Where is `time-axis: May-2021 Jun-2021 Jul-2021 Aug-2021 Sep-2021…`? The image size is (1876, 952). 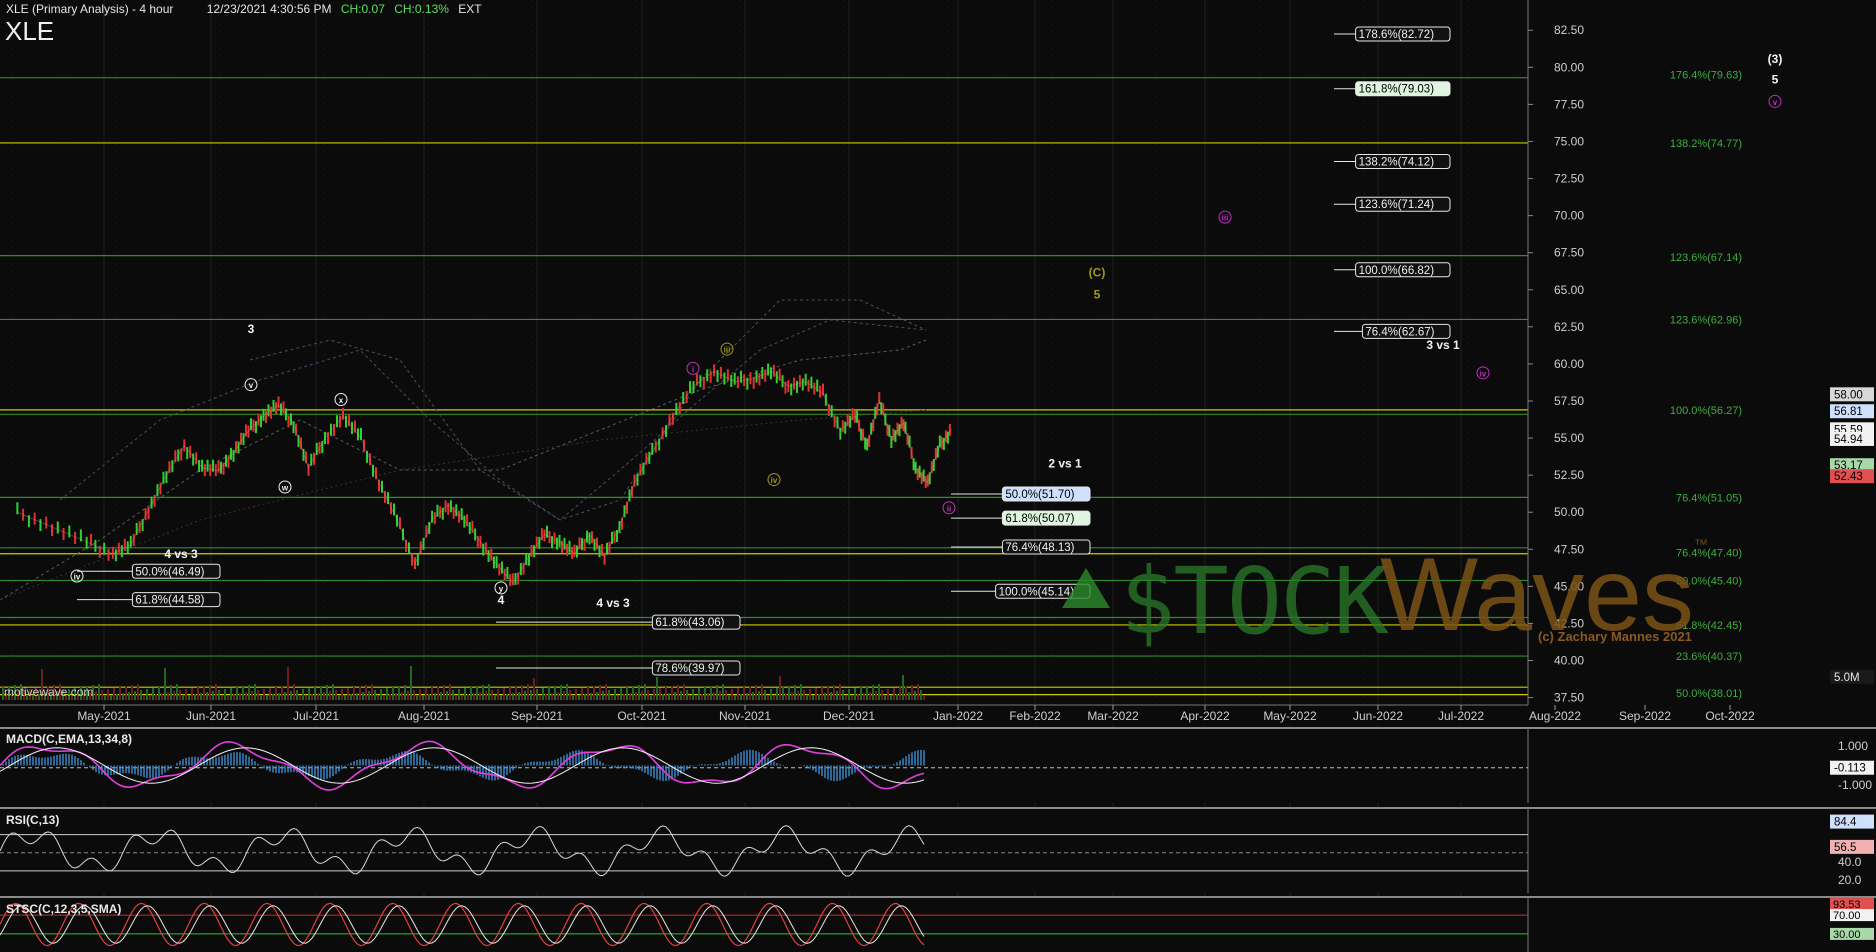 time-axis: May-2021 Jun-2021 Jul-2021 Aug-2021 Sep-2021… is located at coordinates (938, 714).